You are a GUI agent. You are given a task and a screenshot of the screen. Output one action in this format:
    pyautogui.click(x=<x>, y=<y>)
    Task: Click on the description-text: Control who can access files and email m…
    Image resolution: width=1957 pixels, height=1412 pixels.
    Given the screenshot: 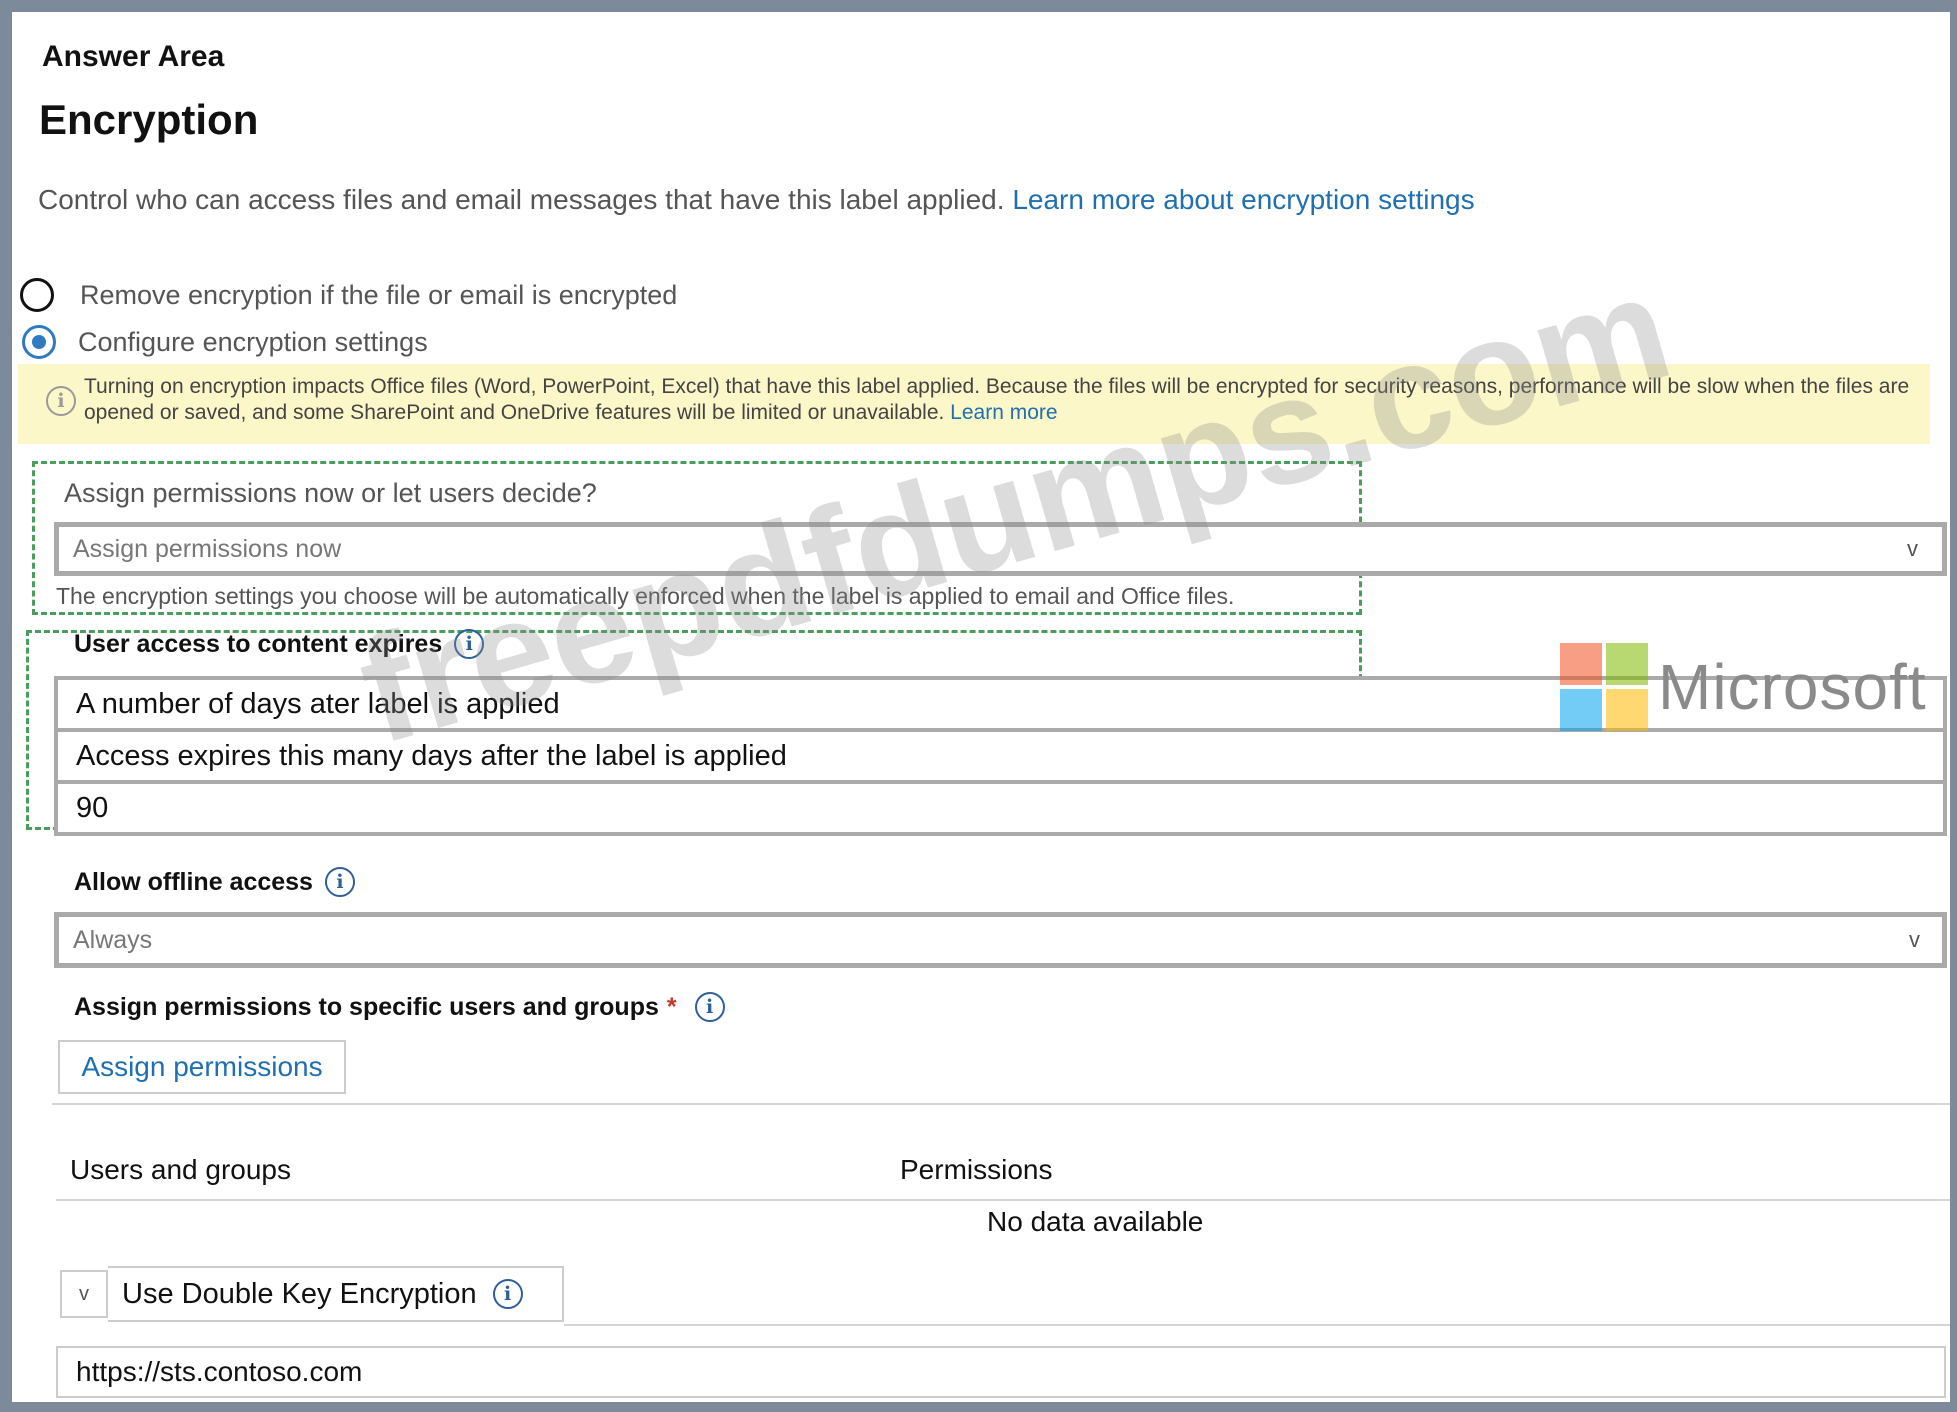 What is the action you would take?
    pyautogui.click(x=525, y=199)
    